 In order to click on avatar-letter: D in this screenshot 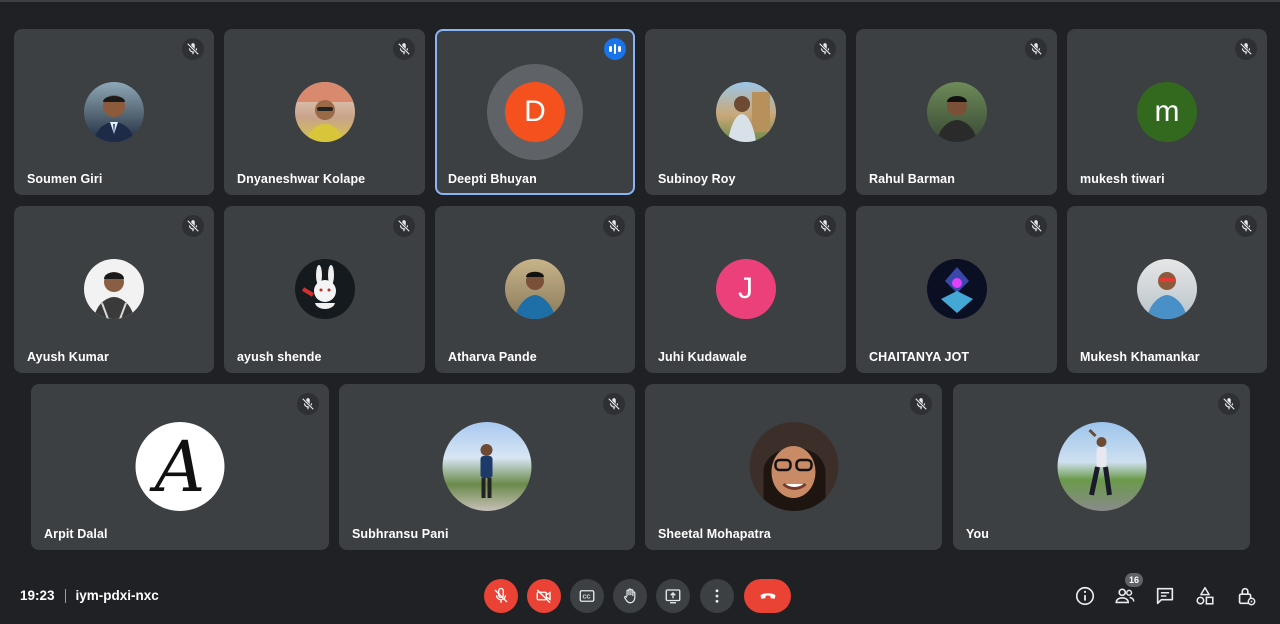, I will do `click(535, 112)`.